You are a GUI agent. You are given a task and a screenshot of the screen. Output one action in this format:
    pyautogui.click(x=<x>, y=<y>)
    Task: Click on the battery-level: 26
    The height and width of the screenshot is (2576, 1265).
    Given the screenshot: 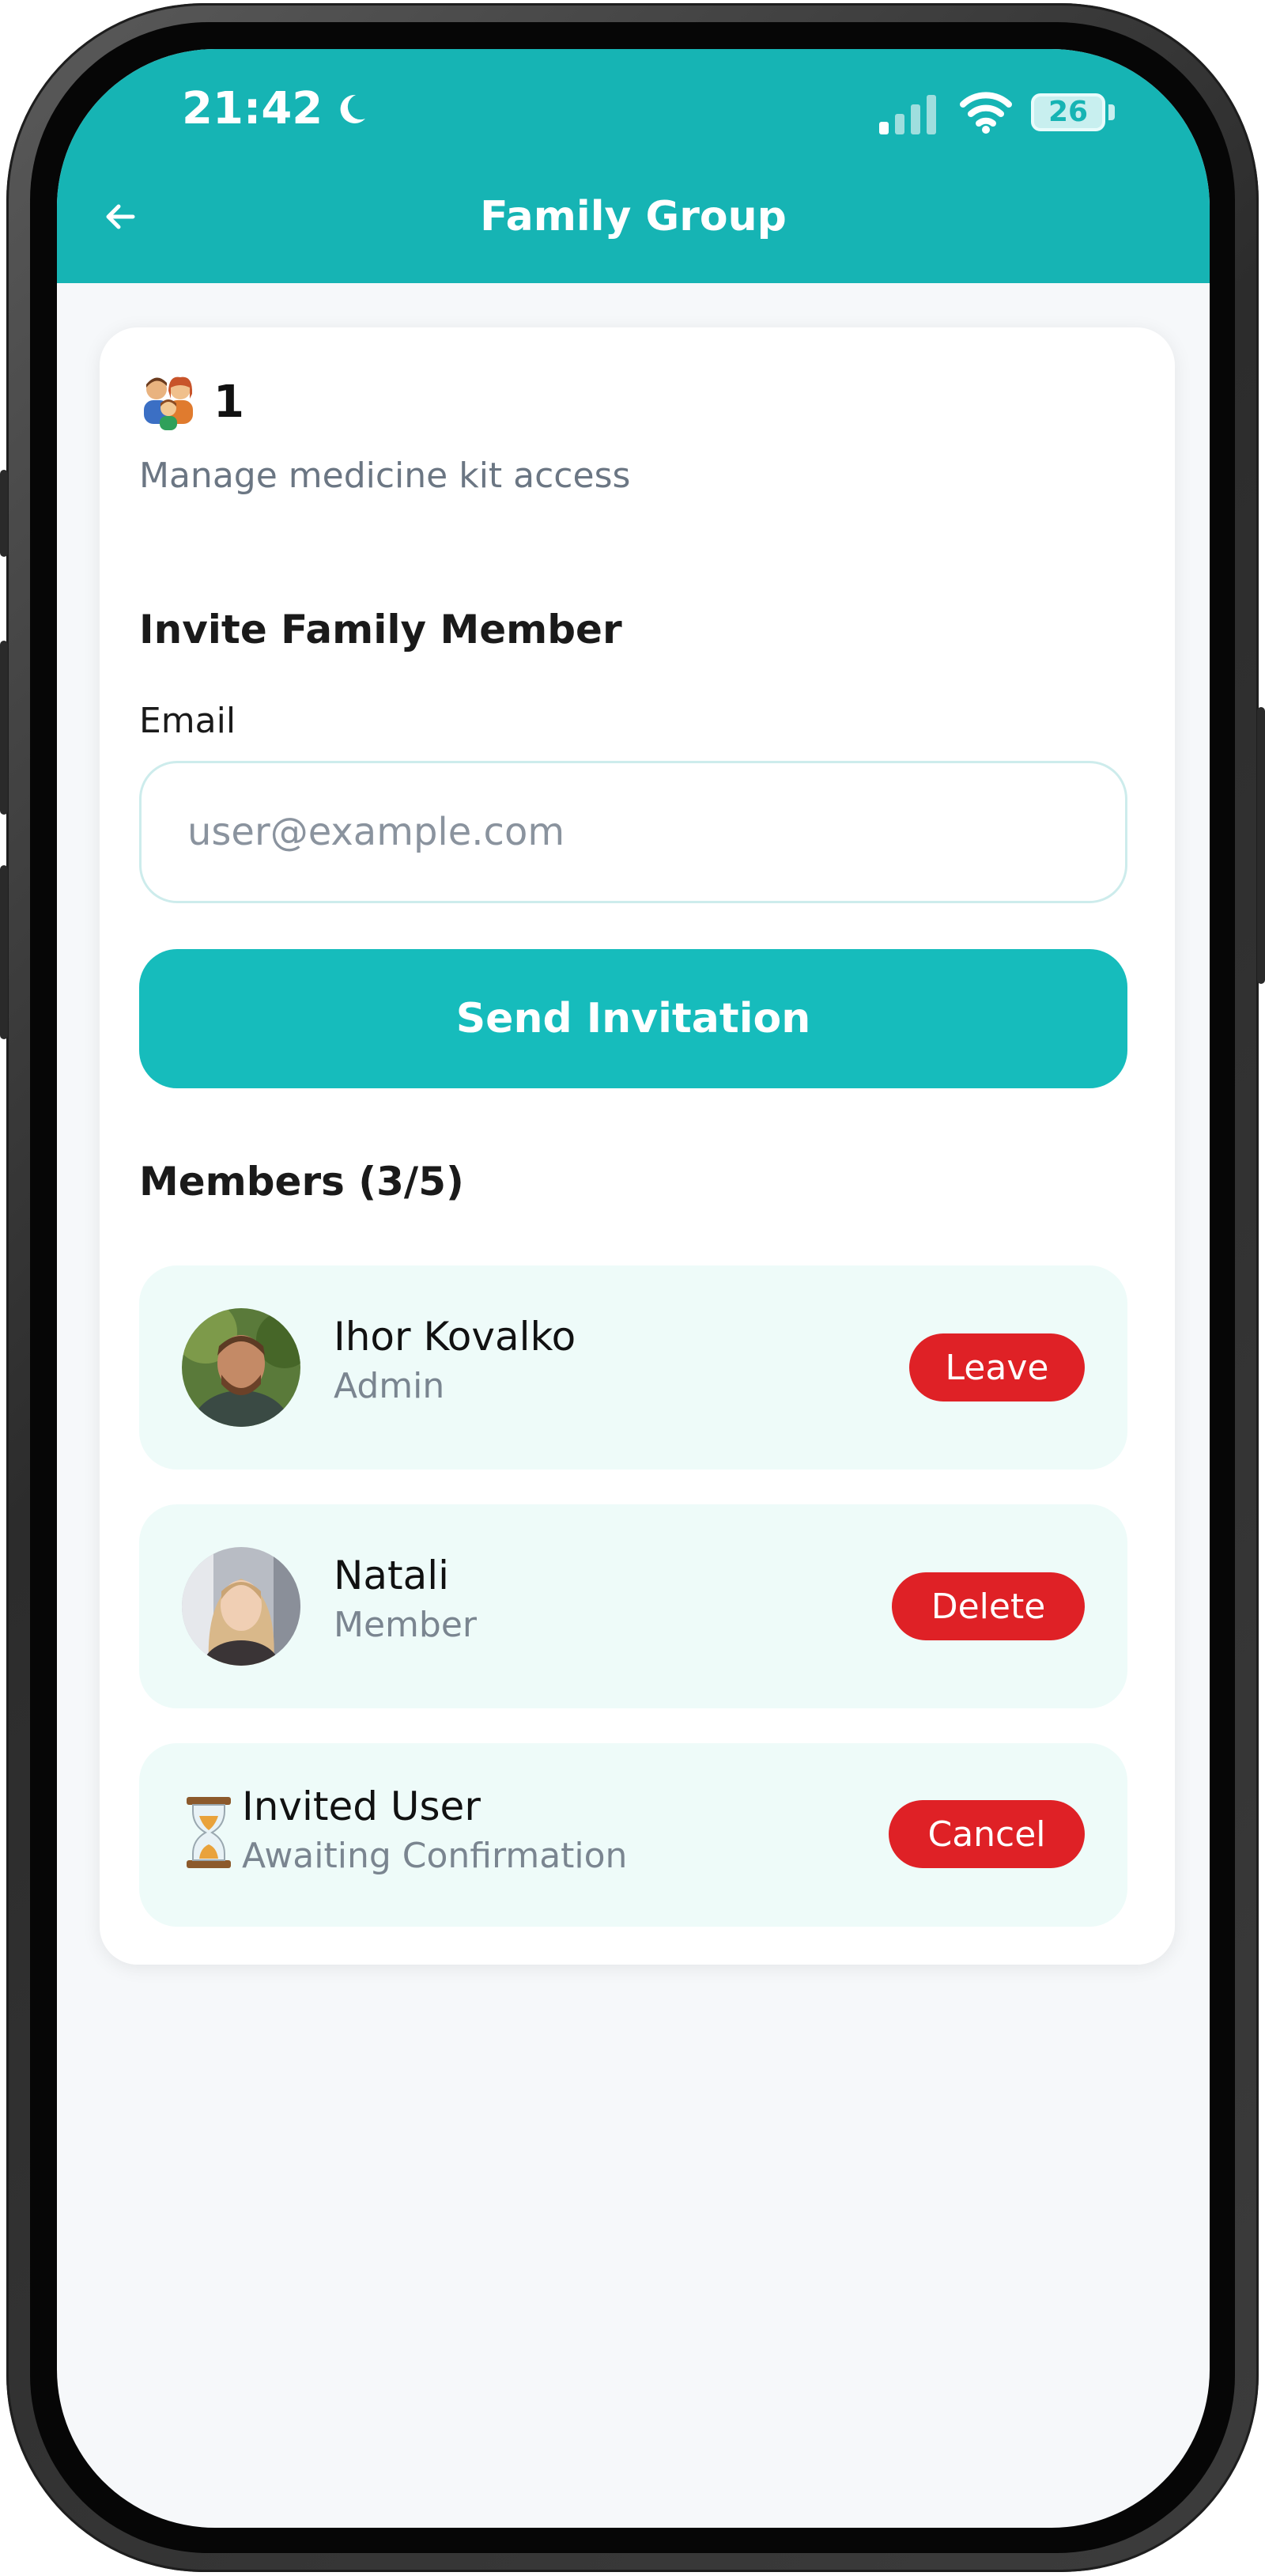 What is the action you would take?
    pyautogui.click(x=1069, y=112)
    